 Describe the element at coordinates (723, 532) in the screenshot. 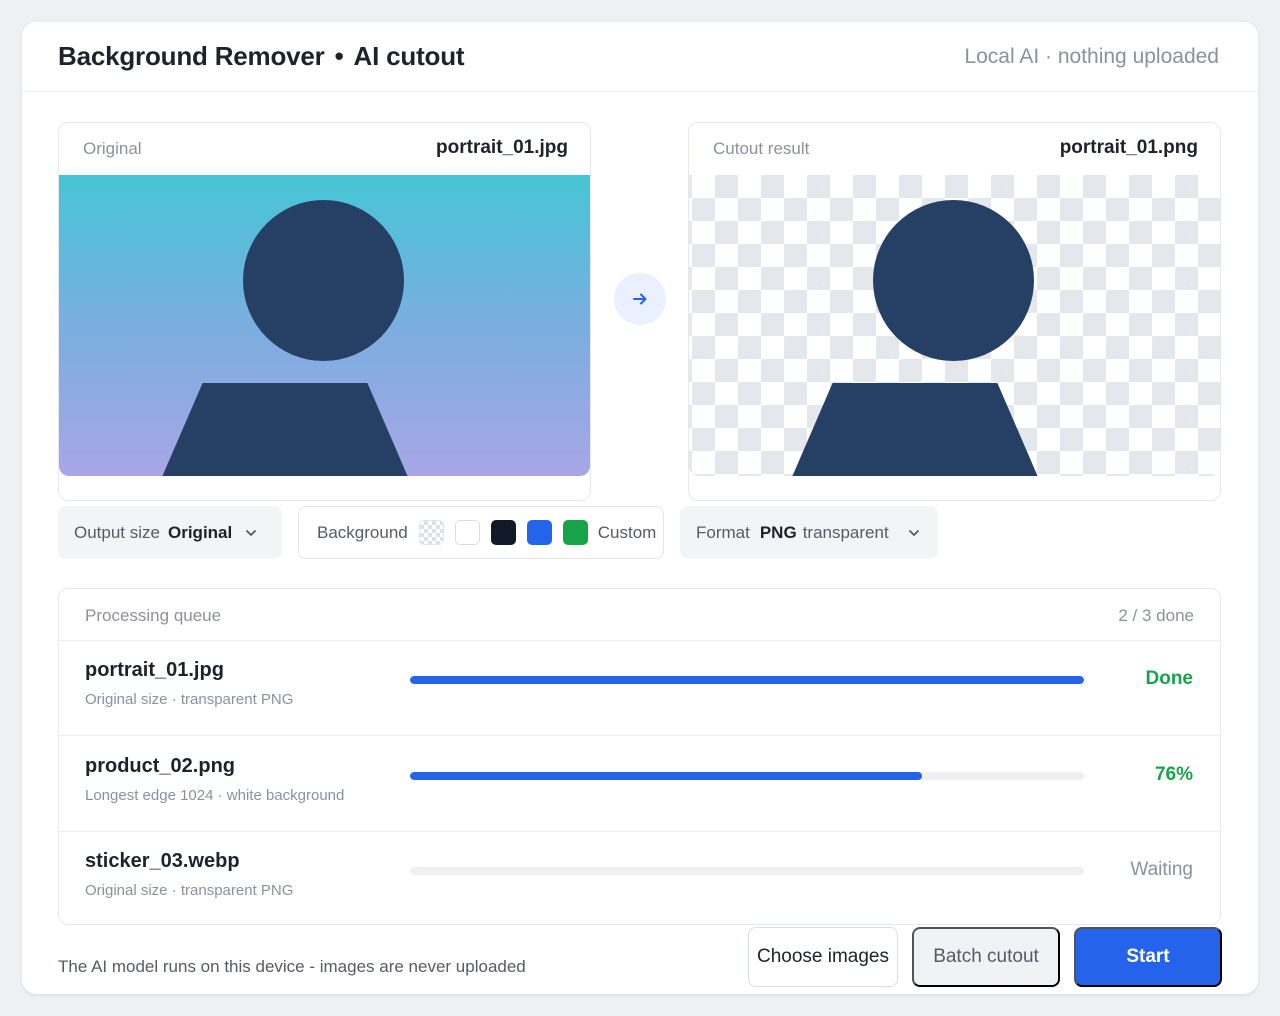

I see `format-label: Format` at that location.